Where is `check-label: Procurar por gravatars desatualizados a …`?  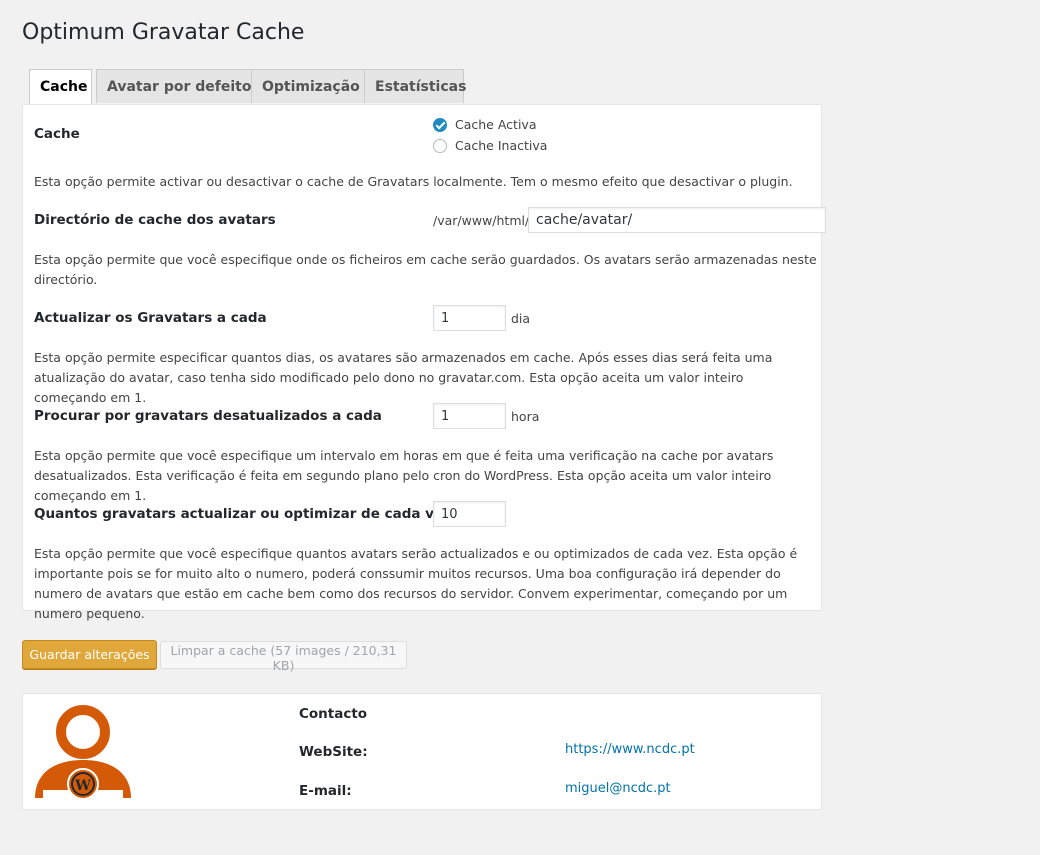 check-label: Procurar por gravatars desatualizados a … is located at coordinates (208, 416).